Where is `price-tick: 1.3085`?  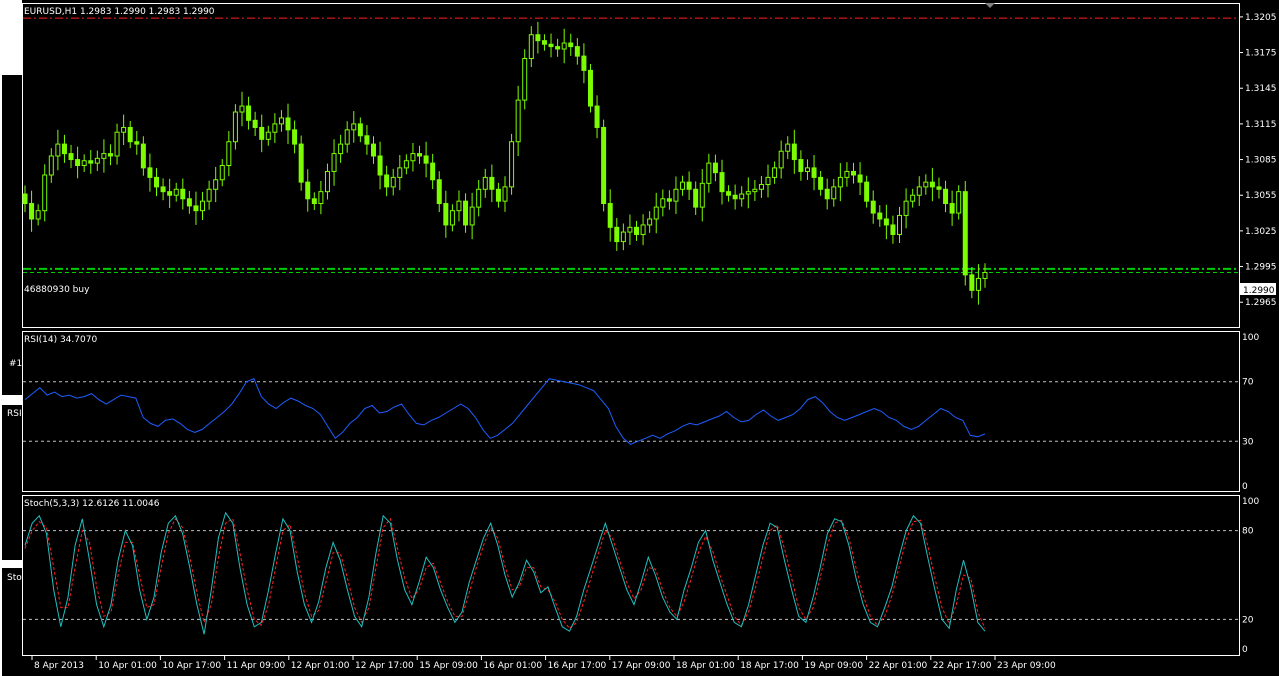
price-tick: 1.3085 is located at coordinates (1258, 161).